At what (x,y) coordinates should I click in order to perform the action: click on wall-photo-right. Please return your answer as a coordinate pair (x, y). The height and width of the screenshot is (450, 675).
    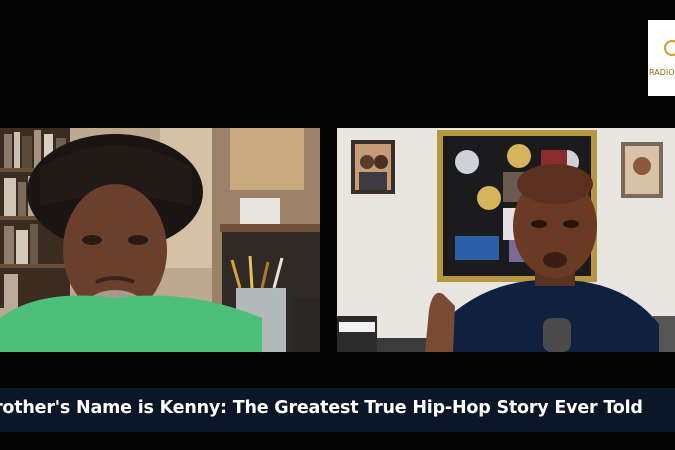
    Looking at the image, I should click on (642, 170).